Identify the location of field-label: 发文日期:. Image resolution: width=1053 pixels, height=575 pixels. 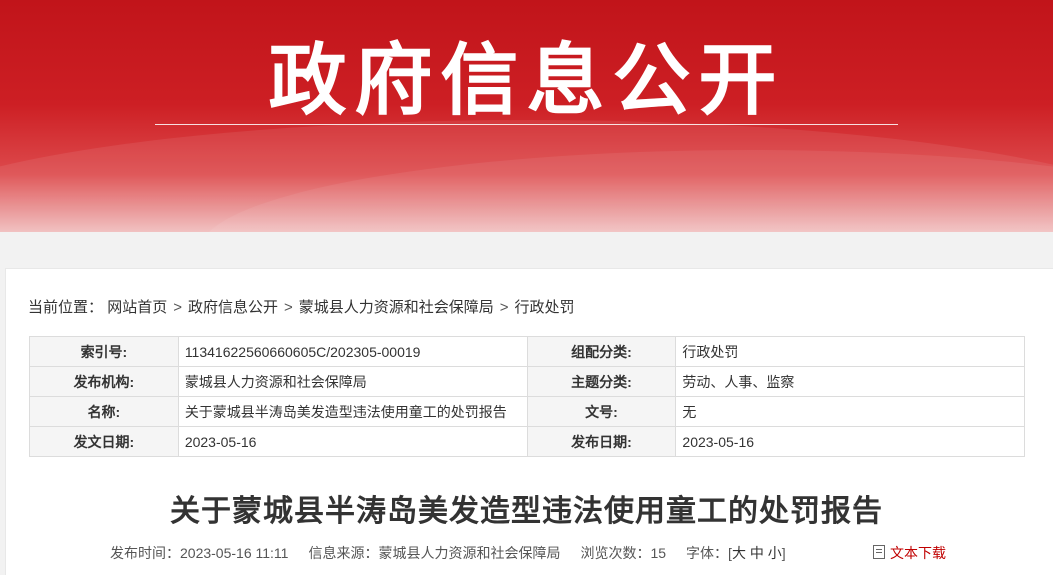
(104, 441).